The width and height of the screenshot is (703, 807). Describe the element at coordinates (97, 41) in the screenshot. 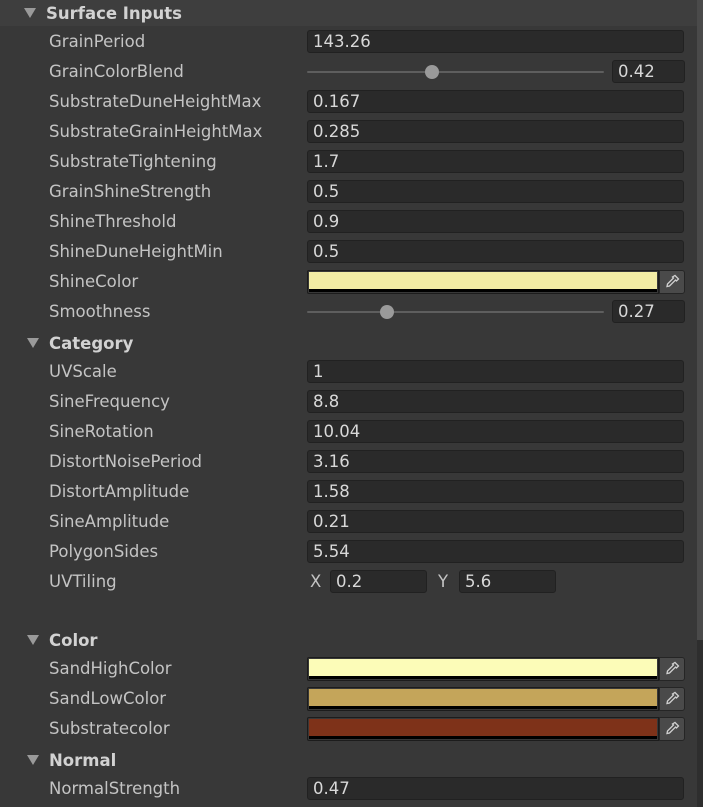

I see `property-label: GrainPeriod` at that location.